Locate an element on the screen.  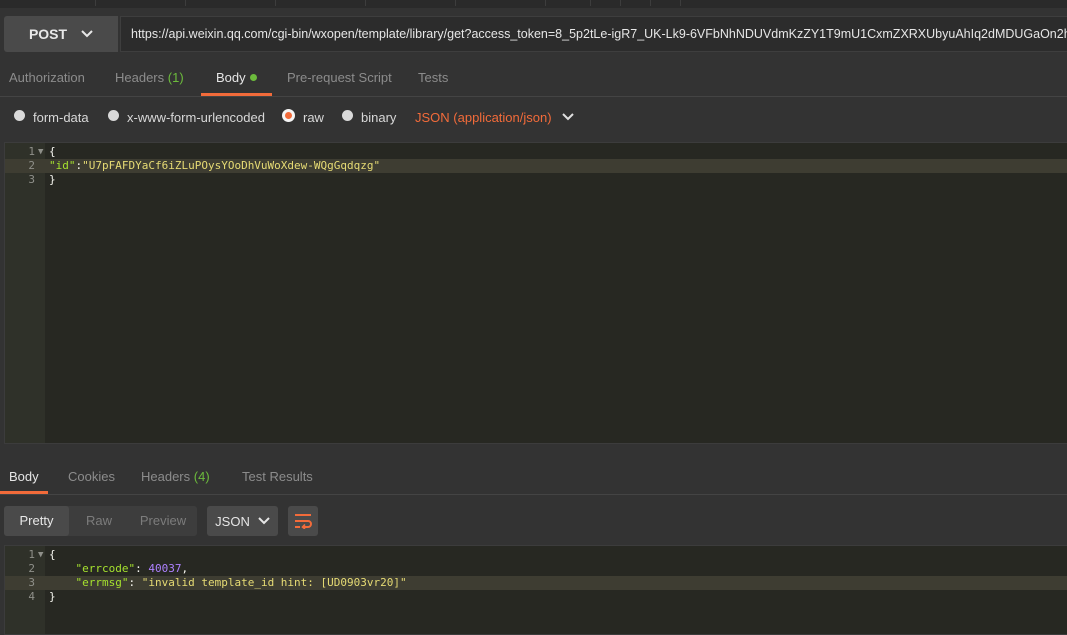
tab-response-body-label: Body is located at coordinates (24, 476).